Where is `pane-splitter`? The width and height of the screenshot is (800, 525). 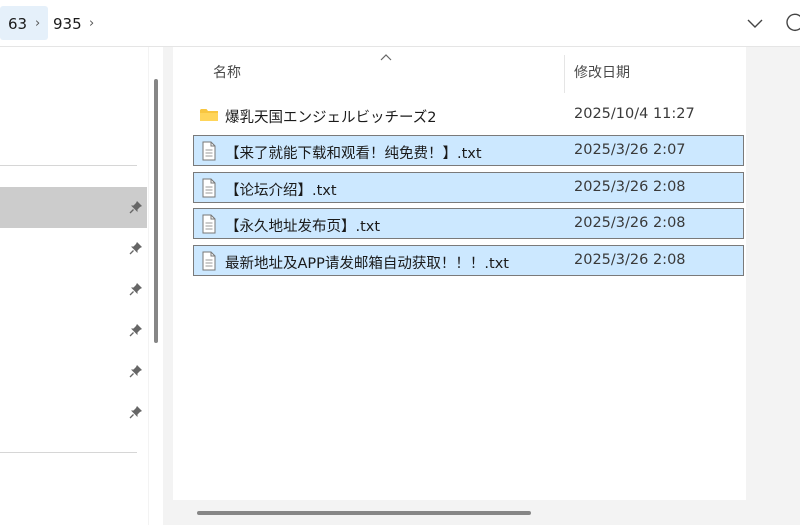
pane-splitter is located at coordinates (168, 286).